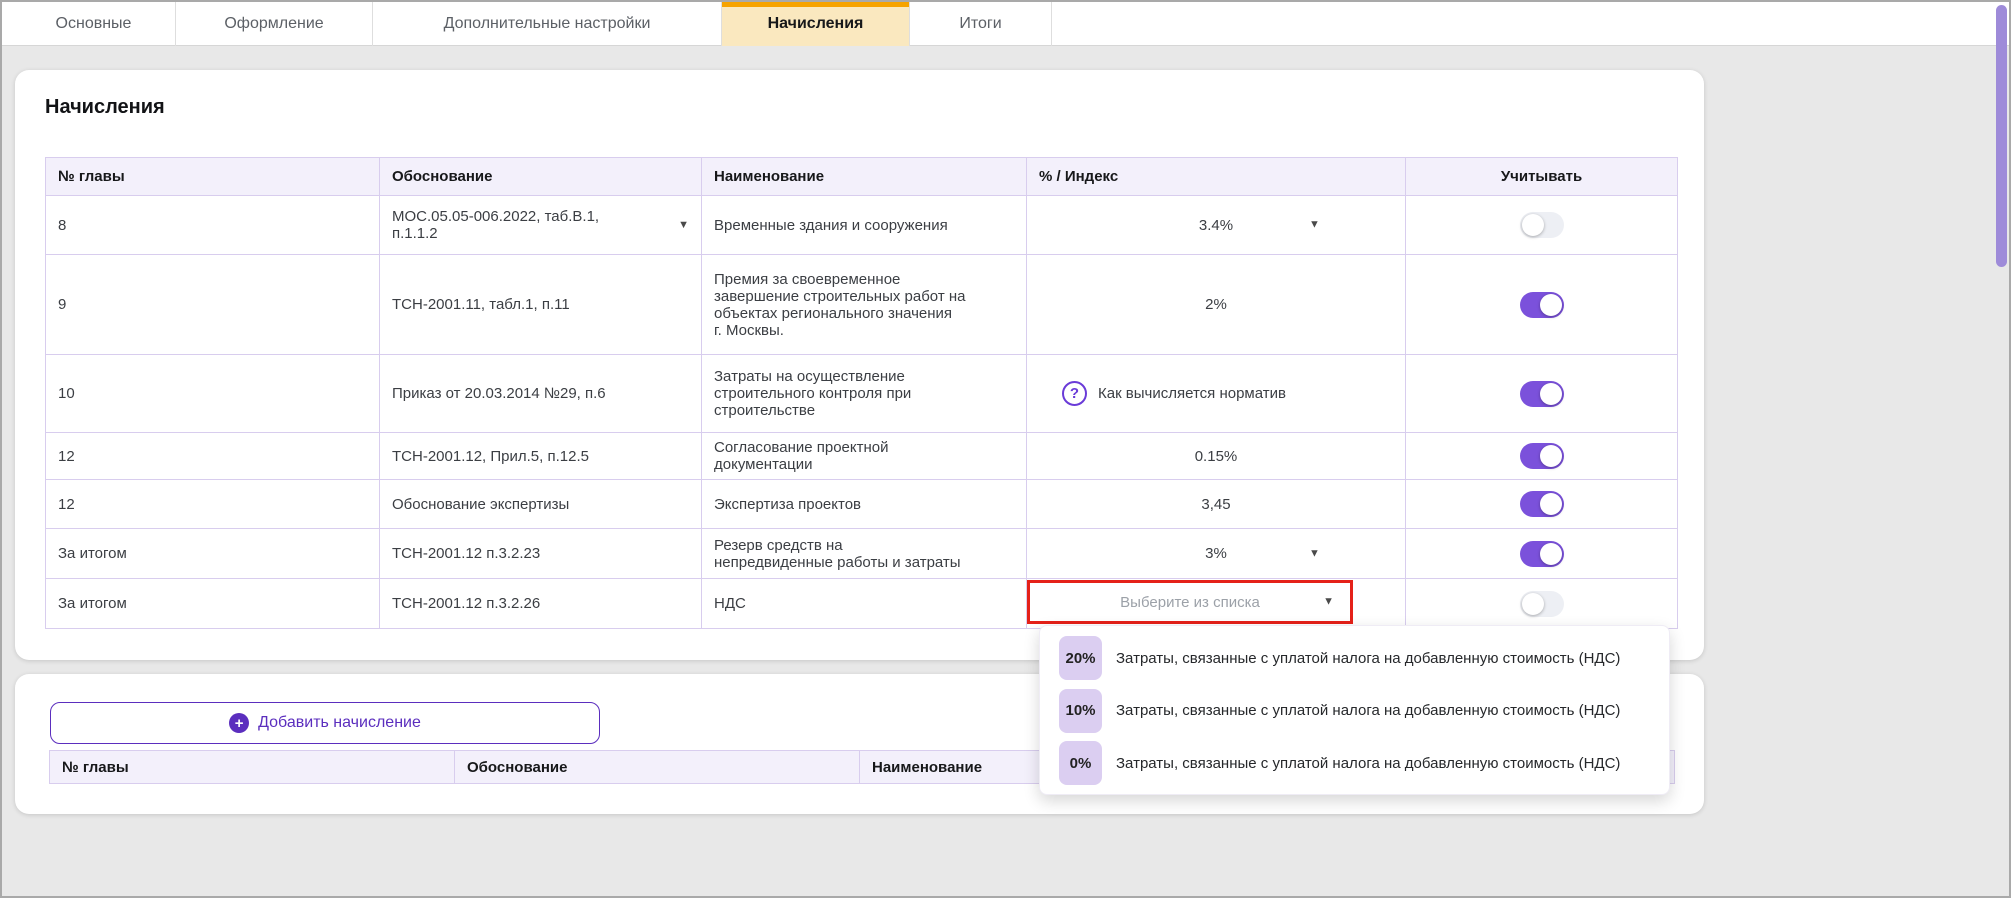  I want to click on tab-itogi: Итоги, so click(981, 24).